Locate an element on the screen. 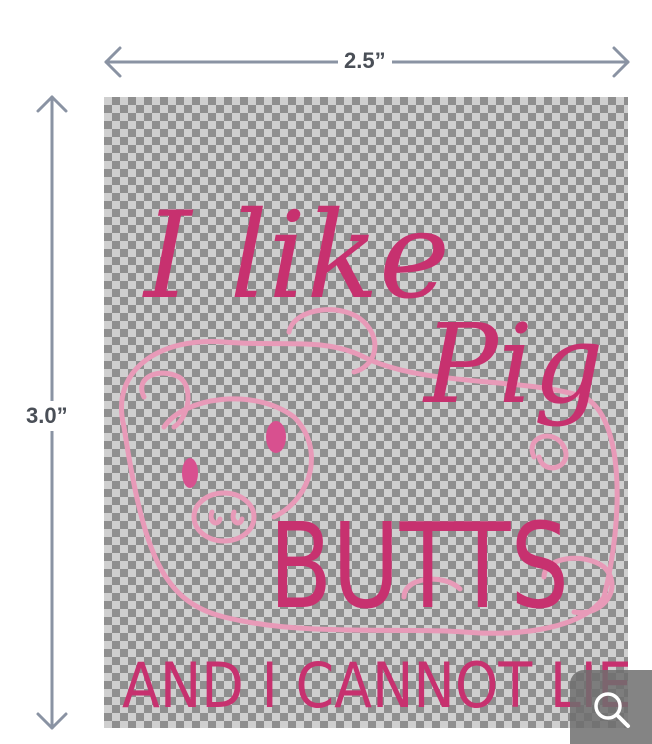 Image resolution: width=652 pixels, height=744 pixels. magnifier-icon is located at coordinates (612, 710).